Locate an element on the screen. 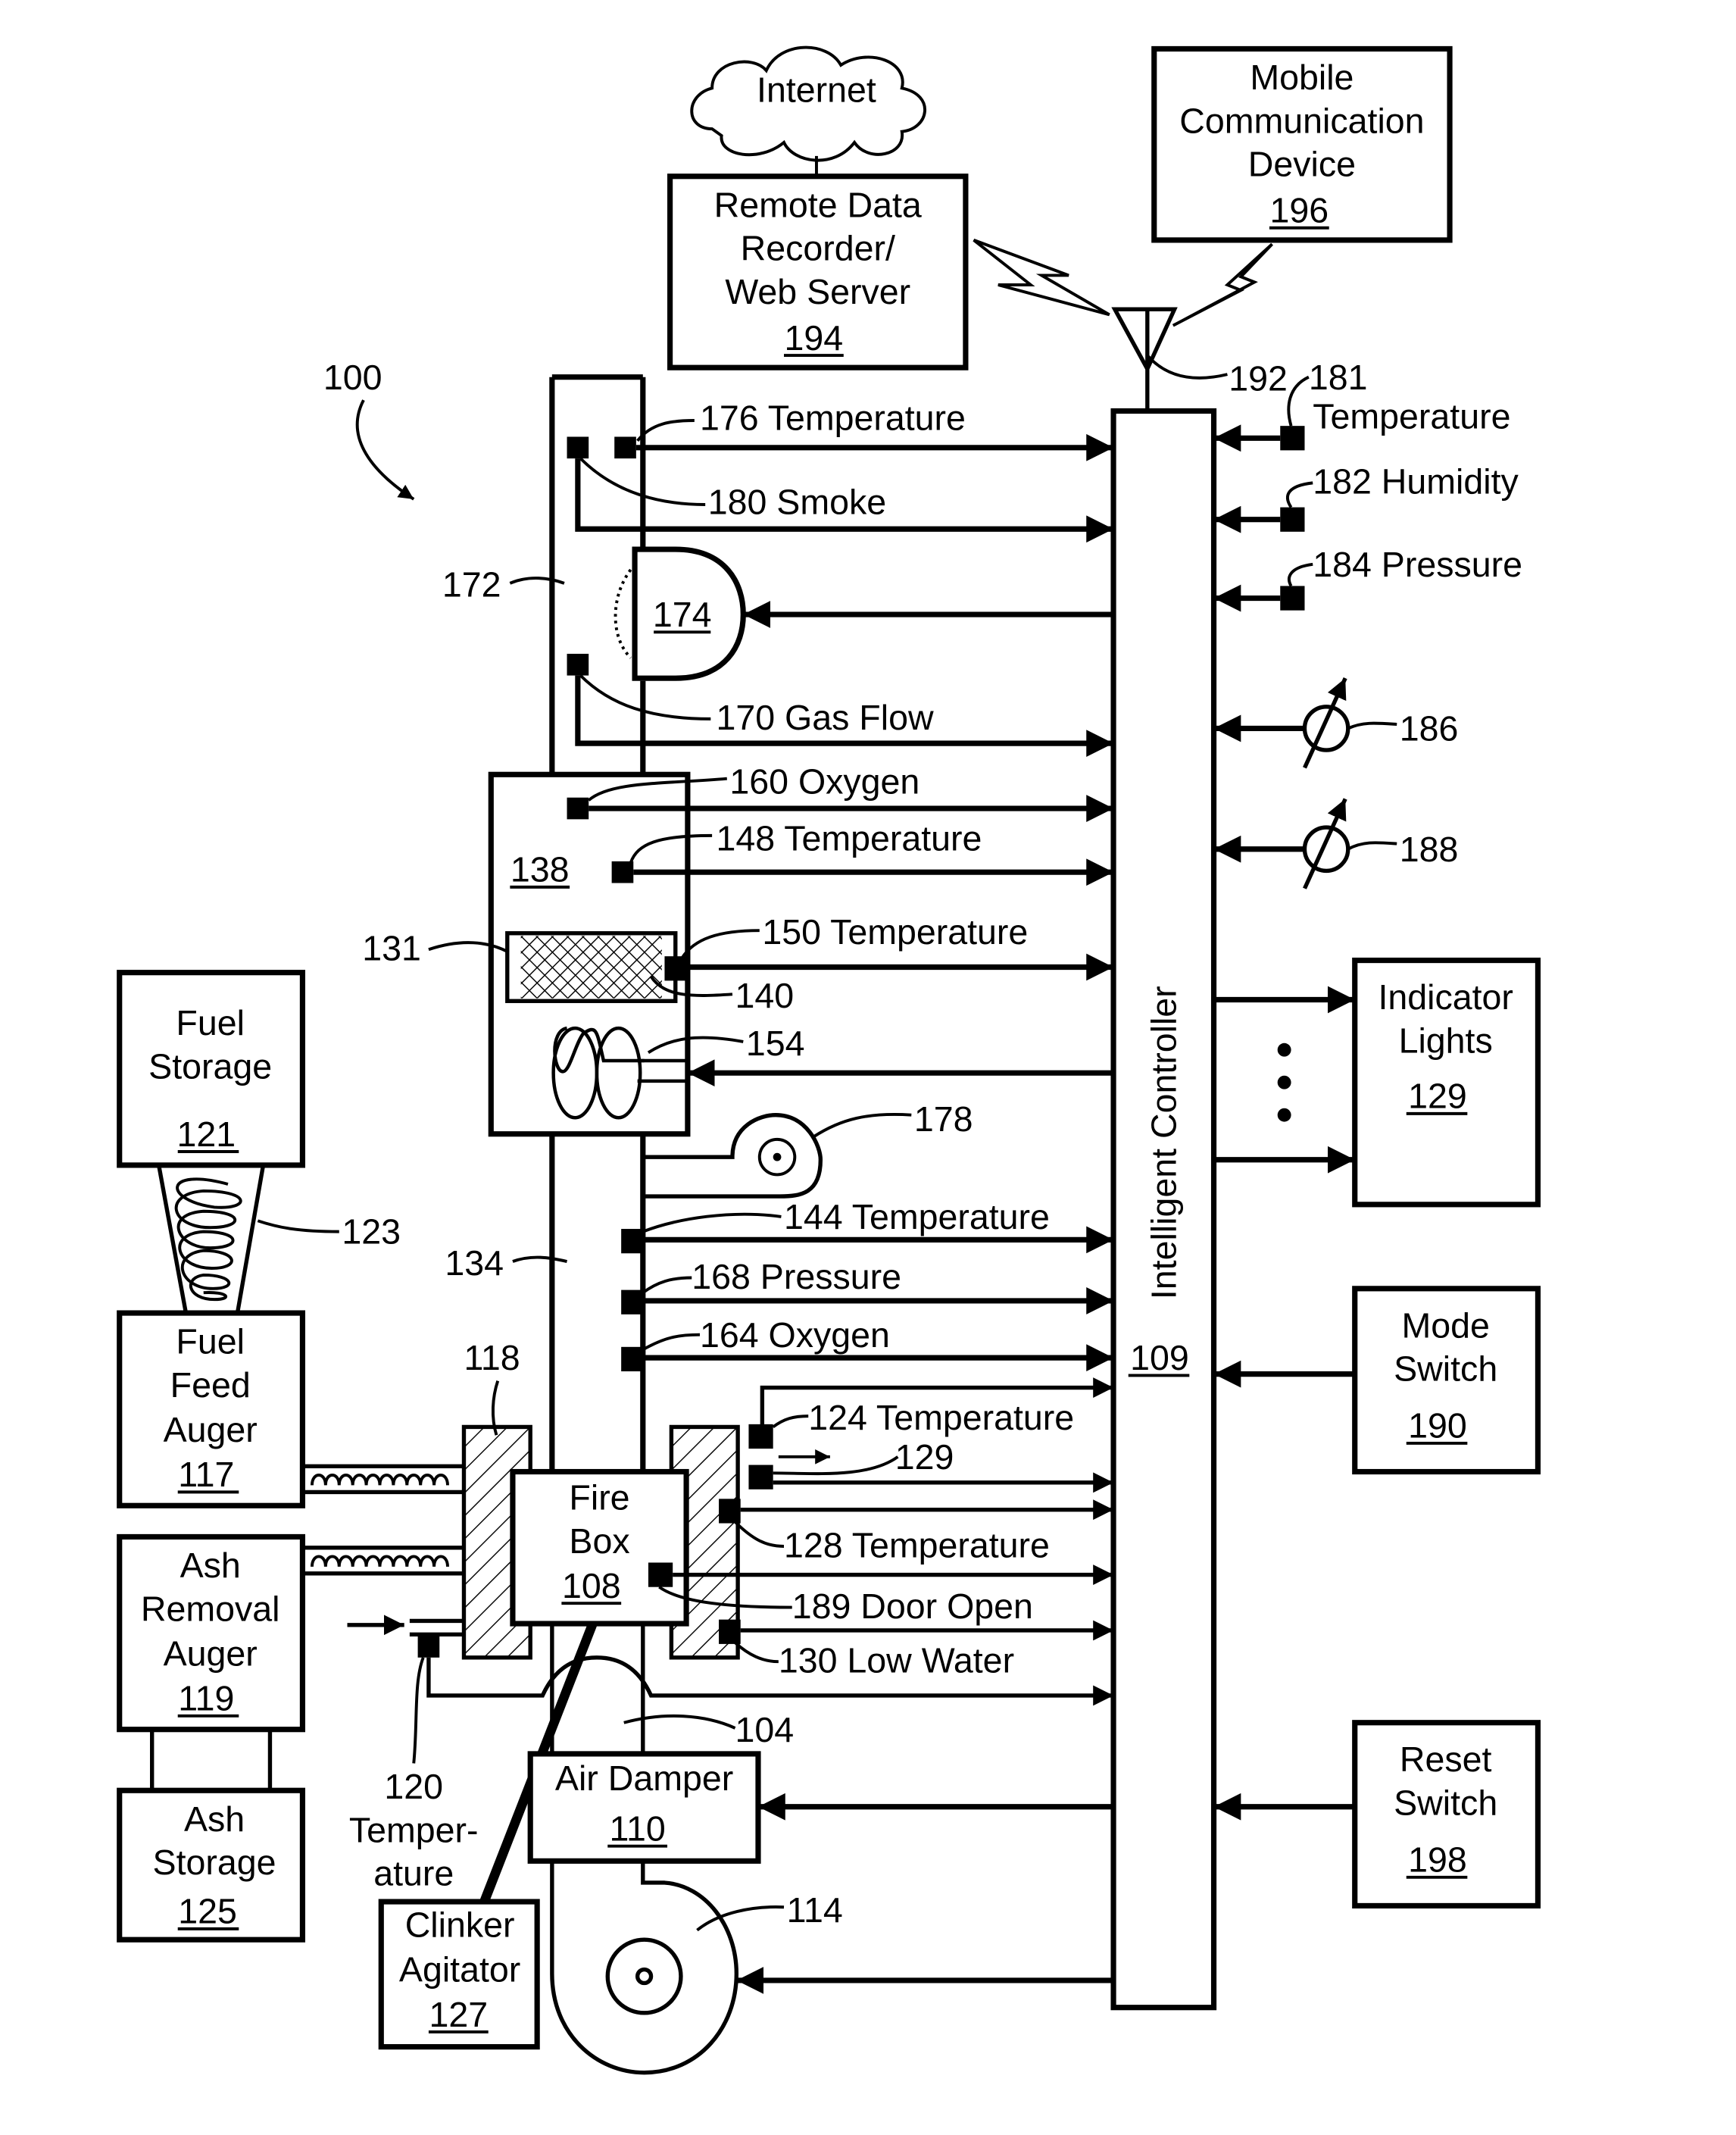  svg-text: 188 is located at coordinates (1429, 849).